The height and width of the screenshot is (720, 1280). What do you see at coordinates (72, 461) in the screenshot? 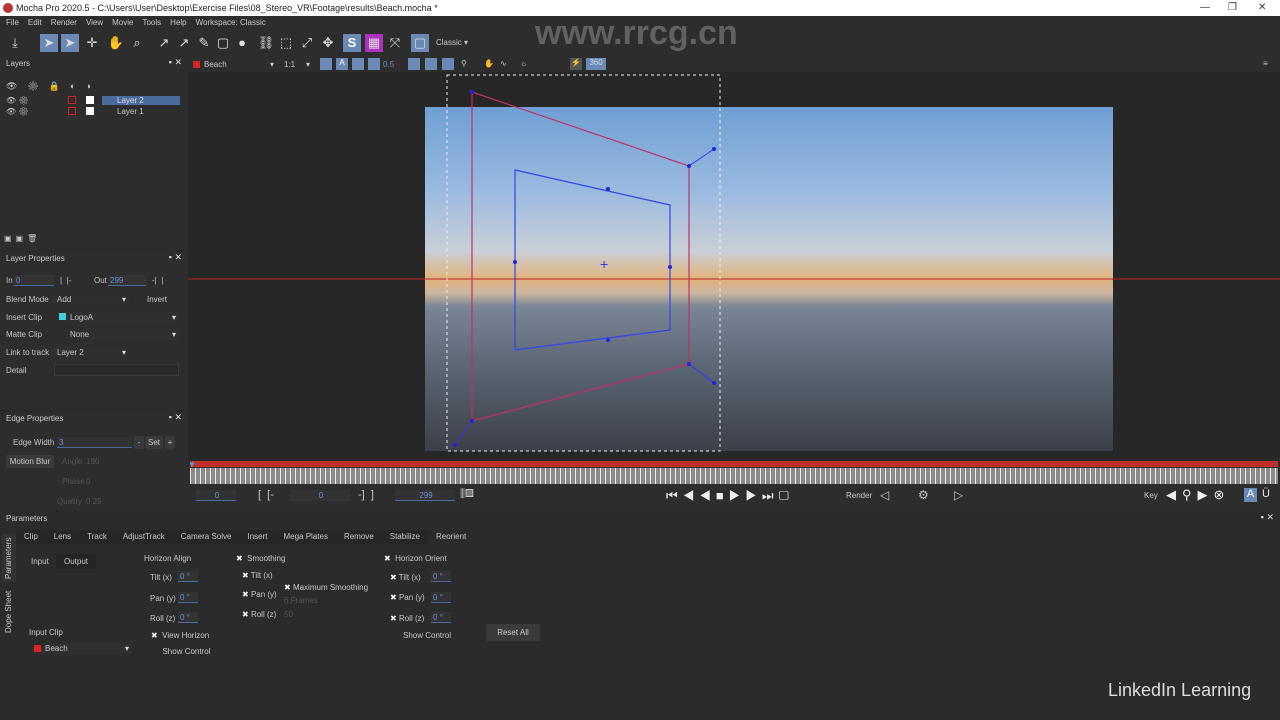
I see `angle-label: Angle` at bounding box center [72, 461].